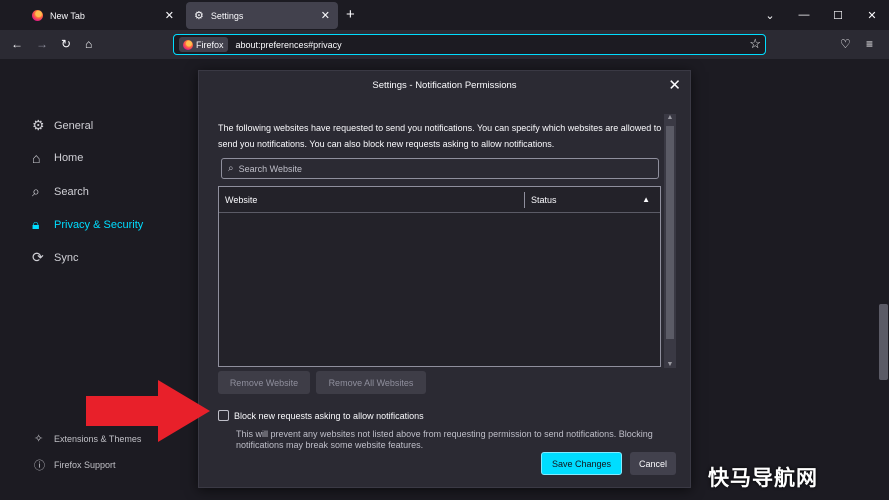  What do you see at coordinates (838, 15) in the screenshot?
I see `maximize-icon: ☐` at bounding box center [838, 15].